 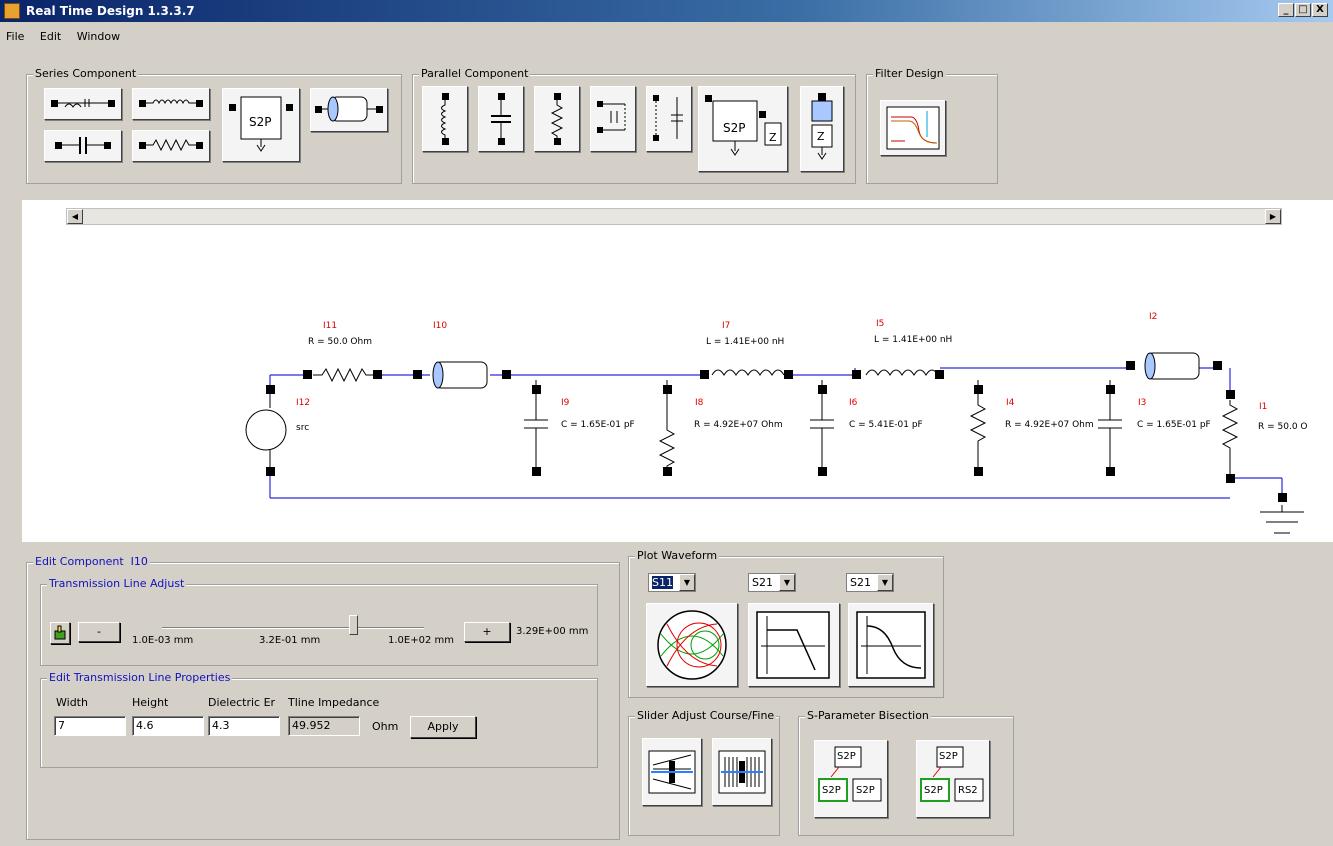 What do you see at coordinates (1010, 403) in the screenshot?
I see `component-id-i4: I4` at bounding box center [1010, 403].